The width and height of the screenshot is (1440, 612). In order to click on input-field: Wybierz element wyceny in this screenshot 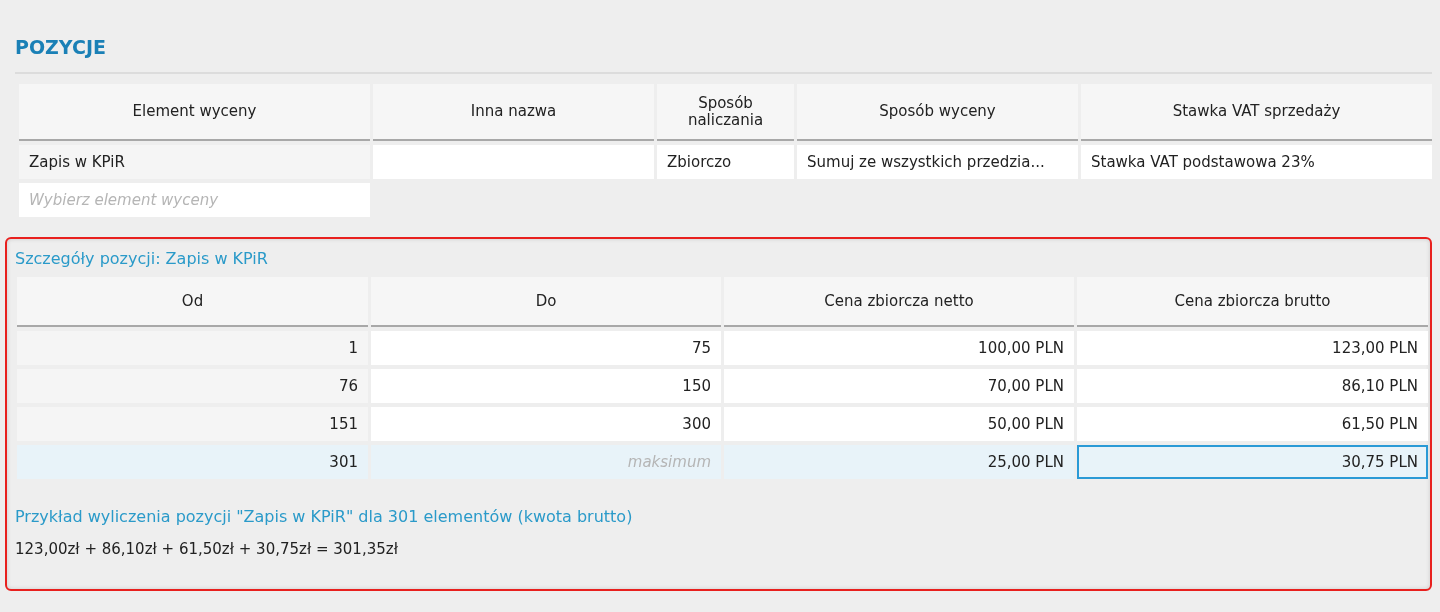, I will do `click(194, 200)`.